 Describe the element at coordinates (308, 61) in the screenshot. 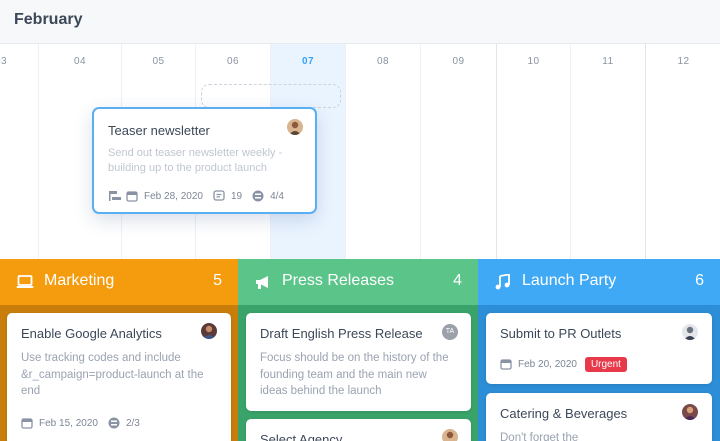

I see `day-label-today: 07` at that location.